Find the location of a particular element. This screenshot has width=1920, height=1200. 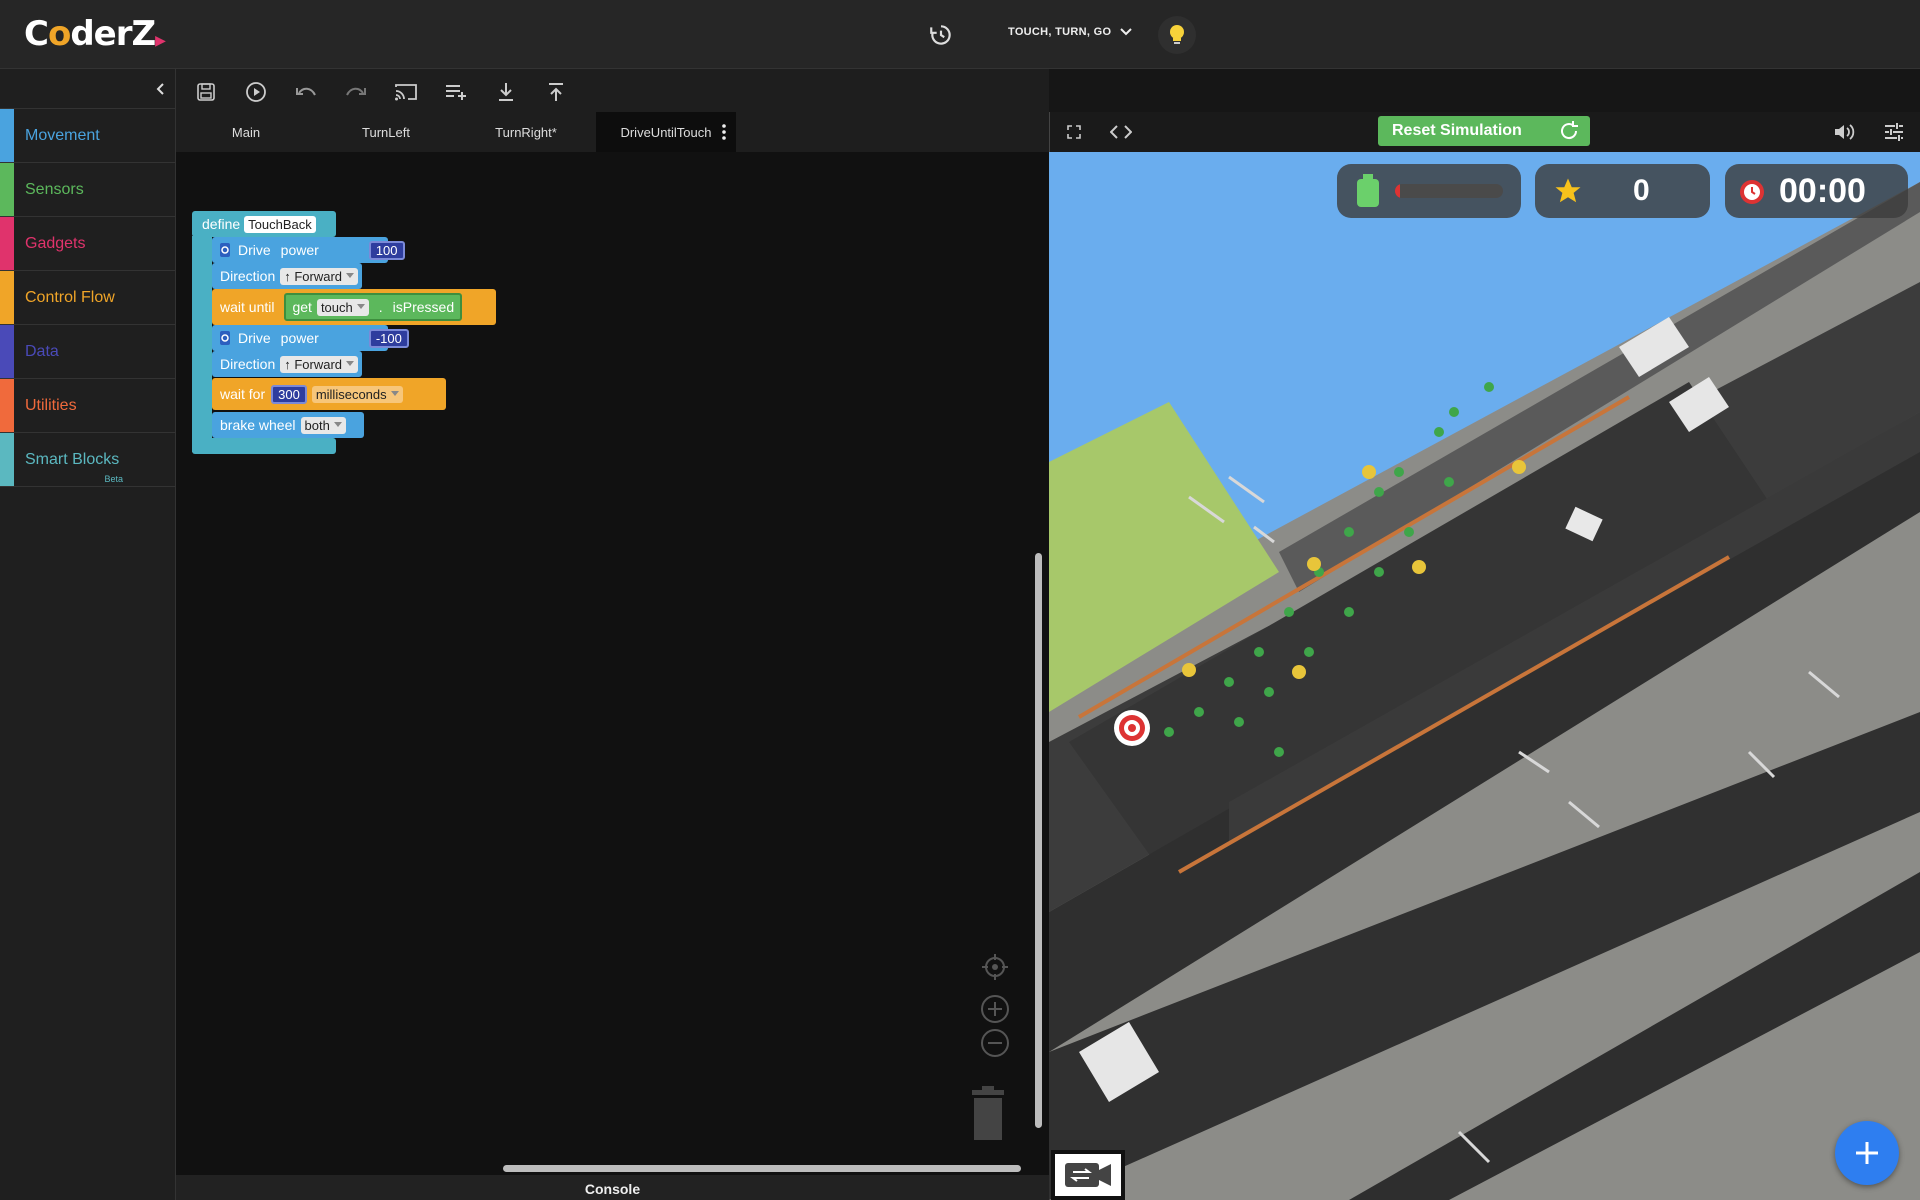

mission-selector: TOUCH, TURN, GO is located at coordinates (1070, 32).